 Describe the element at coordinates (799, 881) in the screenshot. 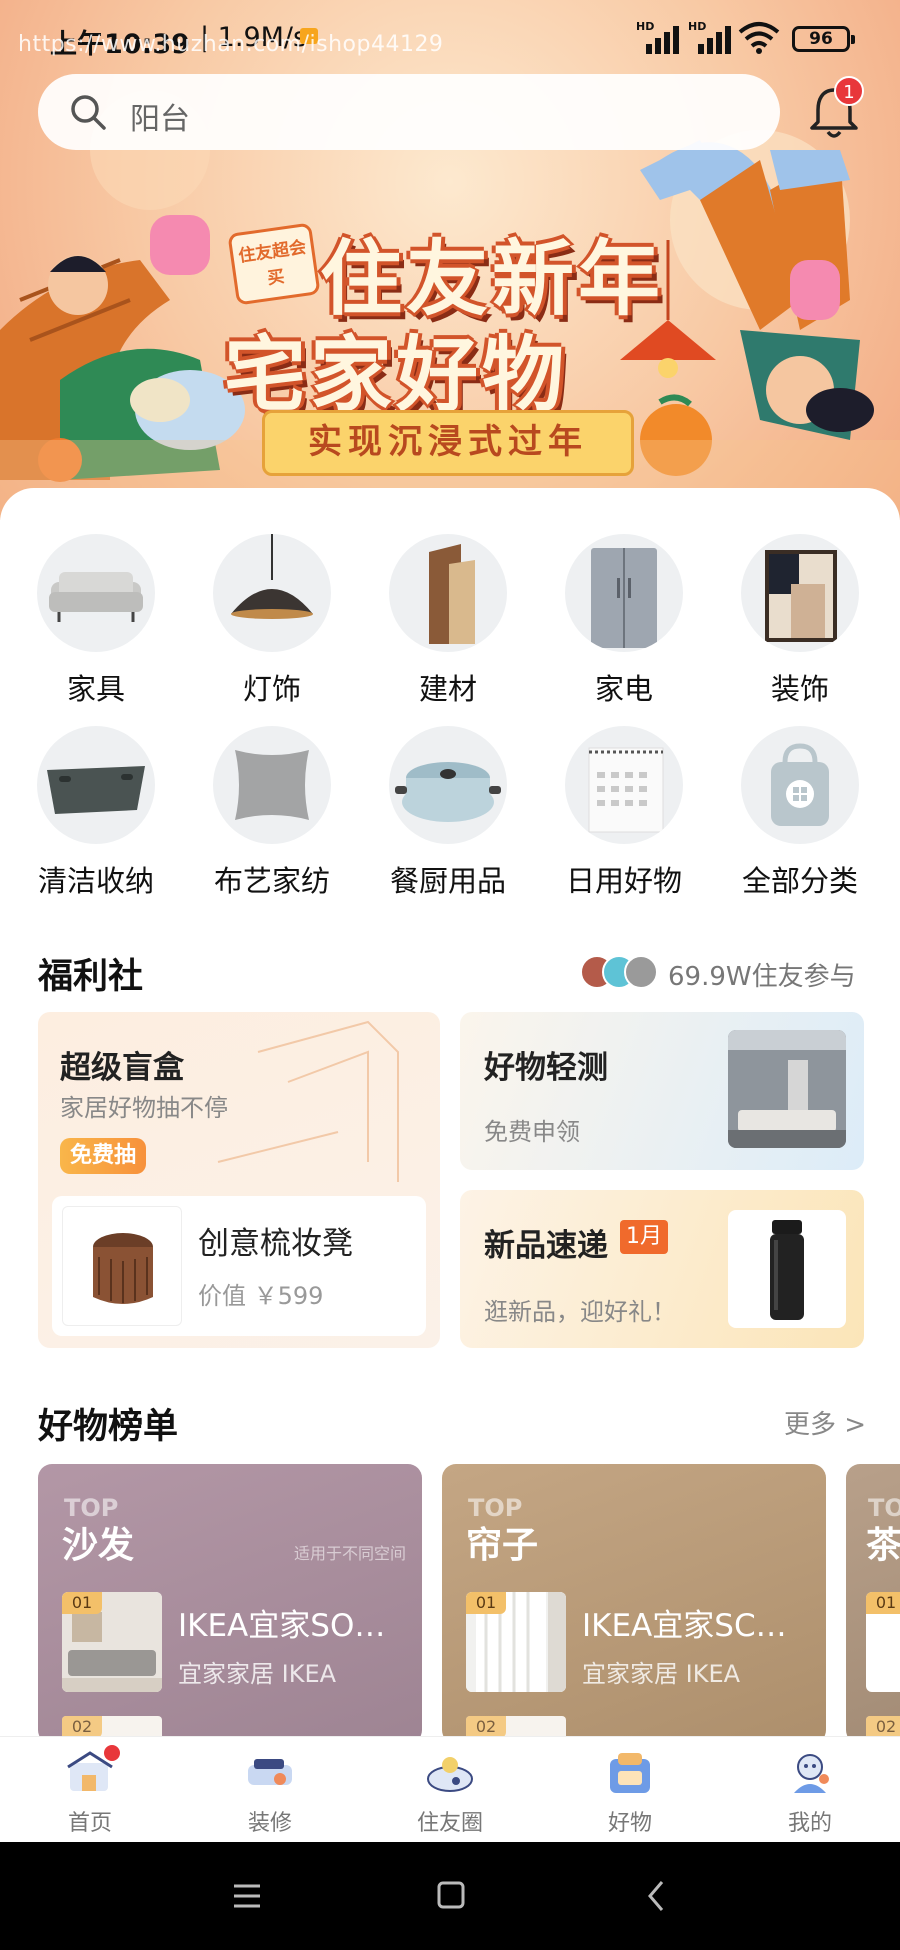

I see `category-label: 全部分类` at that location.